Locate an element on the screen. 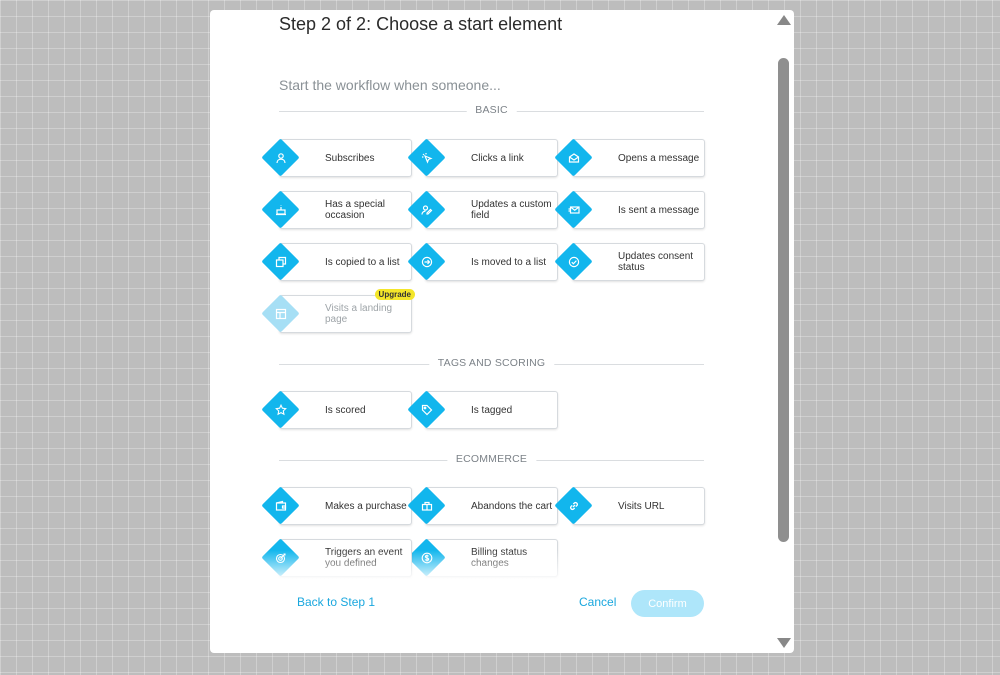  card-updates-consent-status: Updates consent status is located at coordinates (629, 261).